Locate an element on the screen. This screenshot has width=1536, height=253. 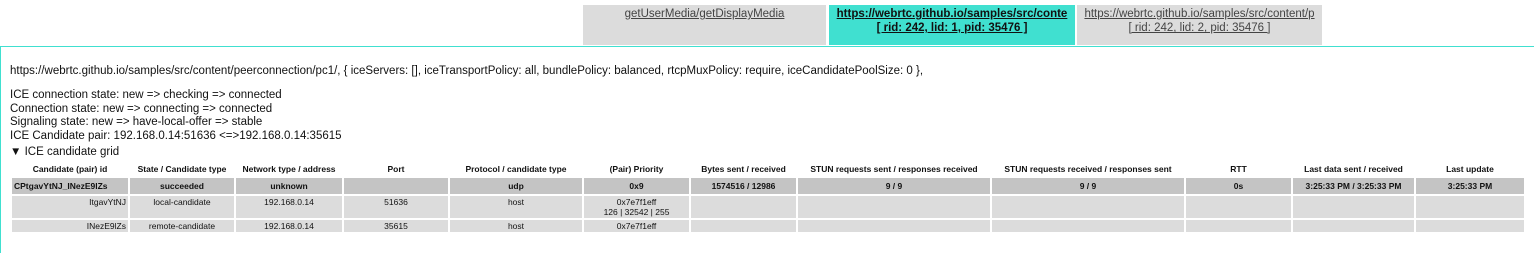
header-port: Port is located at coordinates (396, 169).